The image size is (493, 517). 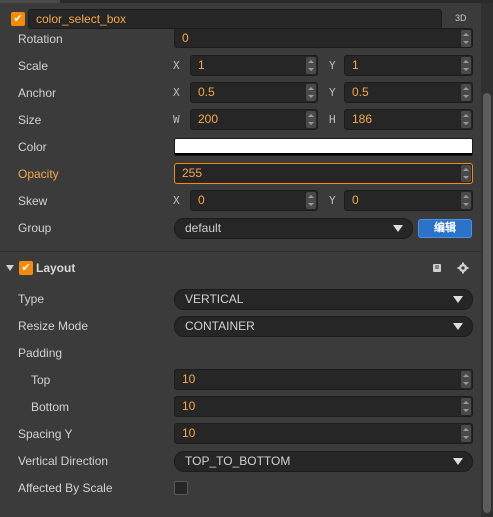 What do you see at coordinates (466, 65) in the screenshot?
I see `scale-y-spinner` at bounding box center [466, 65].